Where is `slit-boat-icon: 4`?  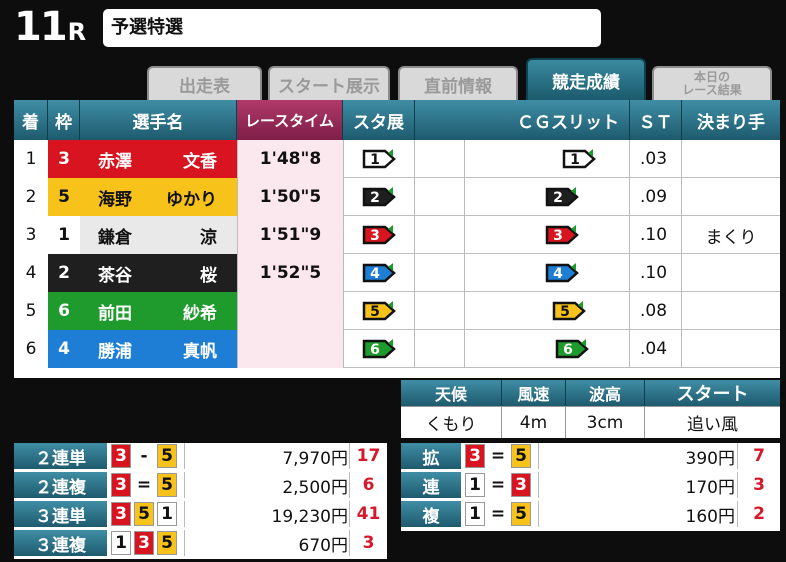
slit-boat-icon: 4 is located at coordinates (562, 275).